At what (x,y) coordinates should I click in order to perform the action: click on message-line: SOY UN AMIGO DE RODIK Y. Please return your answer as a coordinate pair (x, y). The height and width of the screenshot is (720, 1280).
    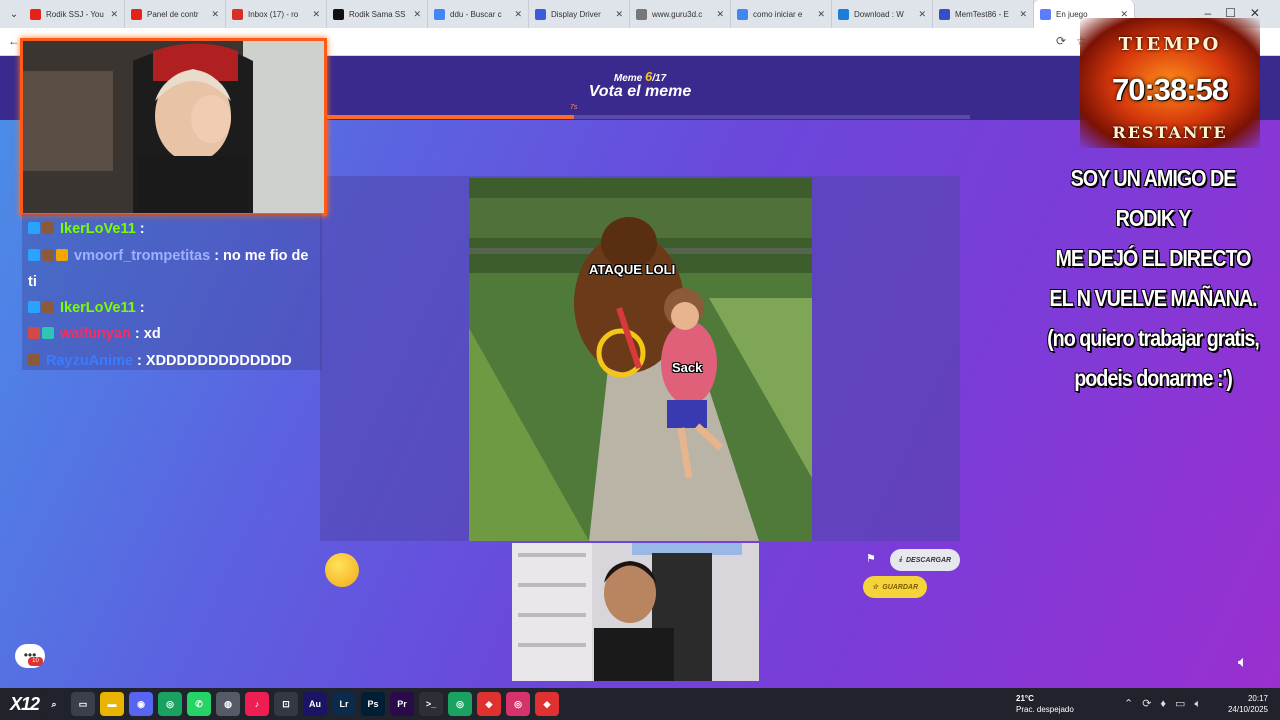
    Looking at the image, I should click on (1153, 198).